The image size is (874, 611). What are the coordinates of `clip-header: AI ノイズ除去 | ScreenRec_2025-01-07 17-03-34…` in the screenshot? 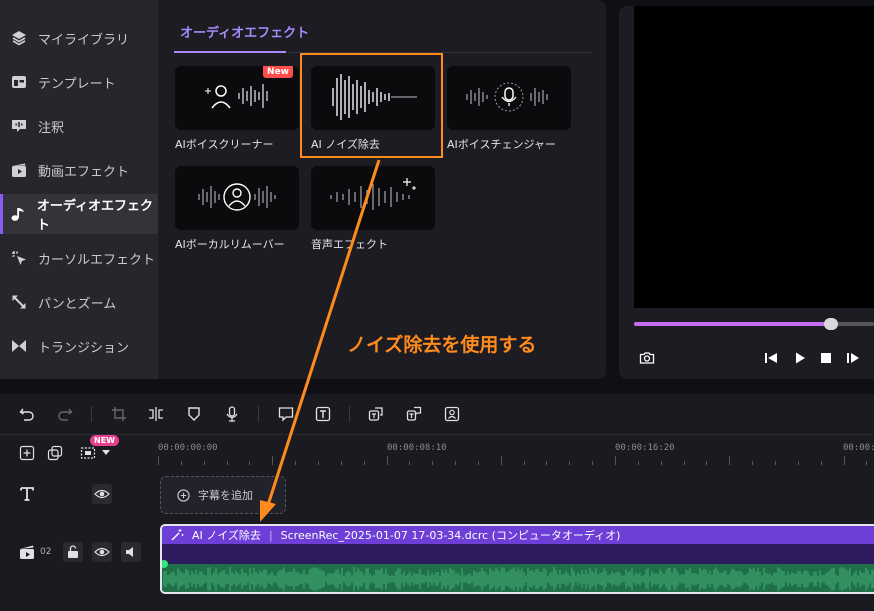 It's located at (518, 535).